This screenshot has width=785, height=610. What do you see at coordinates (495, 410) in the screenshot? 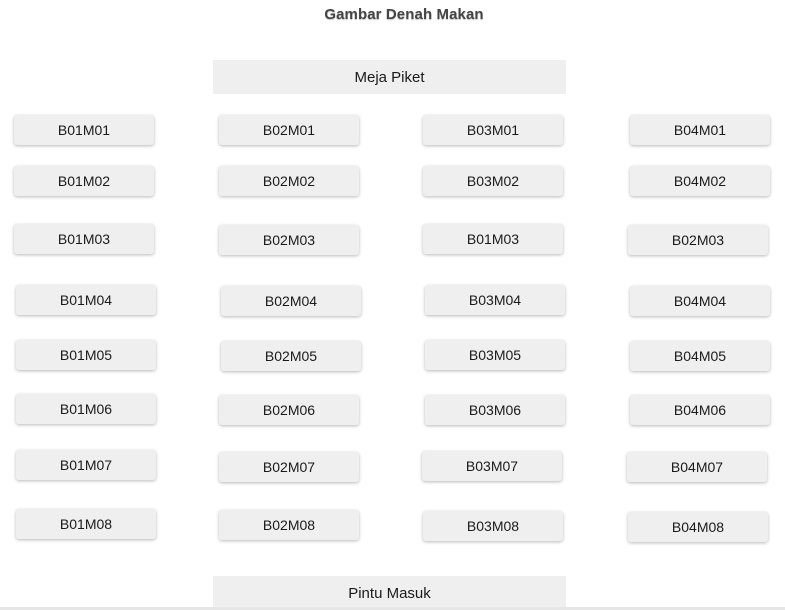
I see `table-b03m06: B03M06` at bounding box center [495, 410].